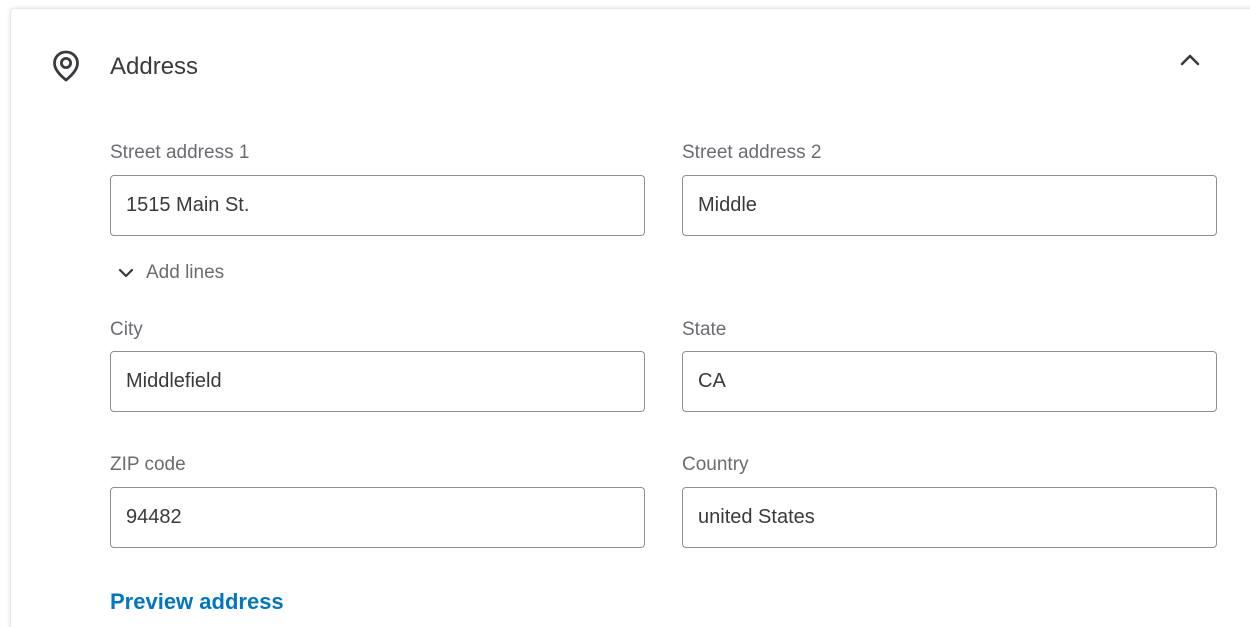 The height and width of the screenshot is (627, 1250). I want to click on add-lines-button: Add lines, so click(170, 273).